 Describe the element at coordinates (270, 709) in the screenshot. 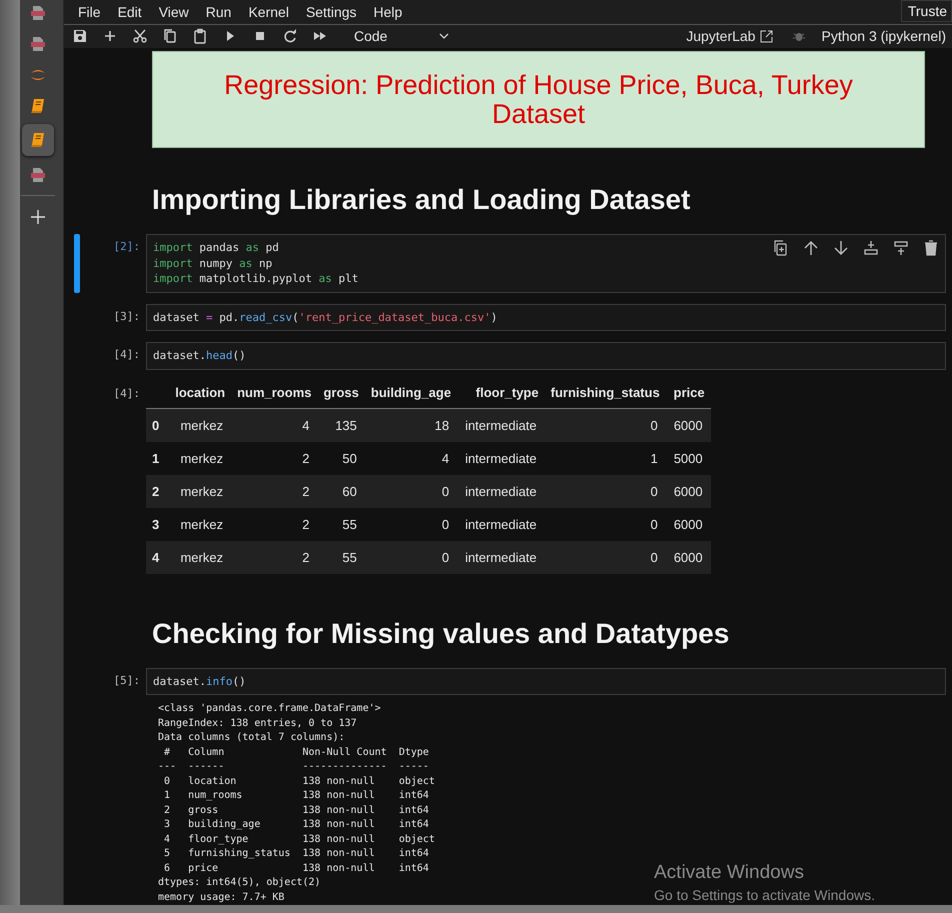

I see `output-line: <class 'pandas.core.frame.DataFrame'>` at that location.